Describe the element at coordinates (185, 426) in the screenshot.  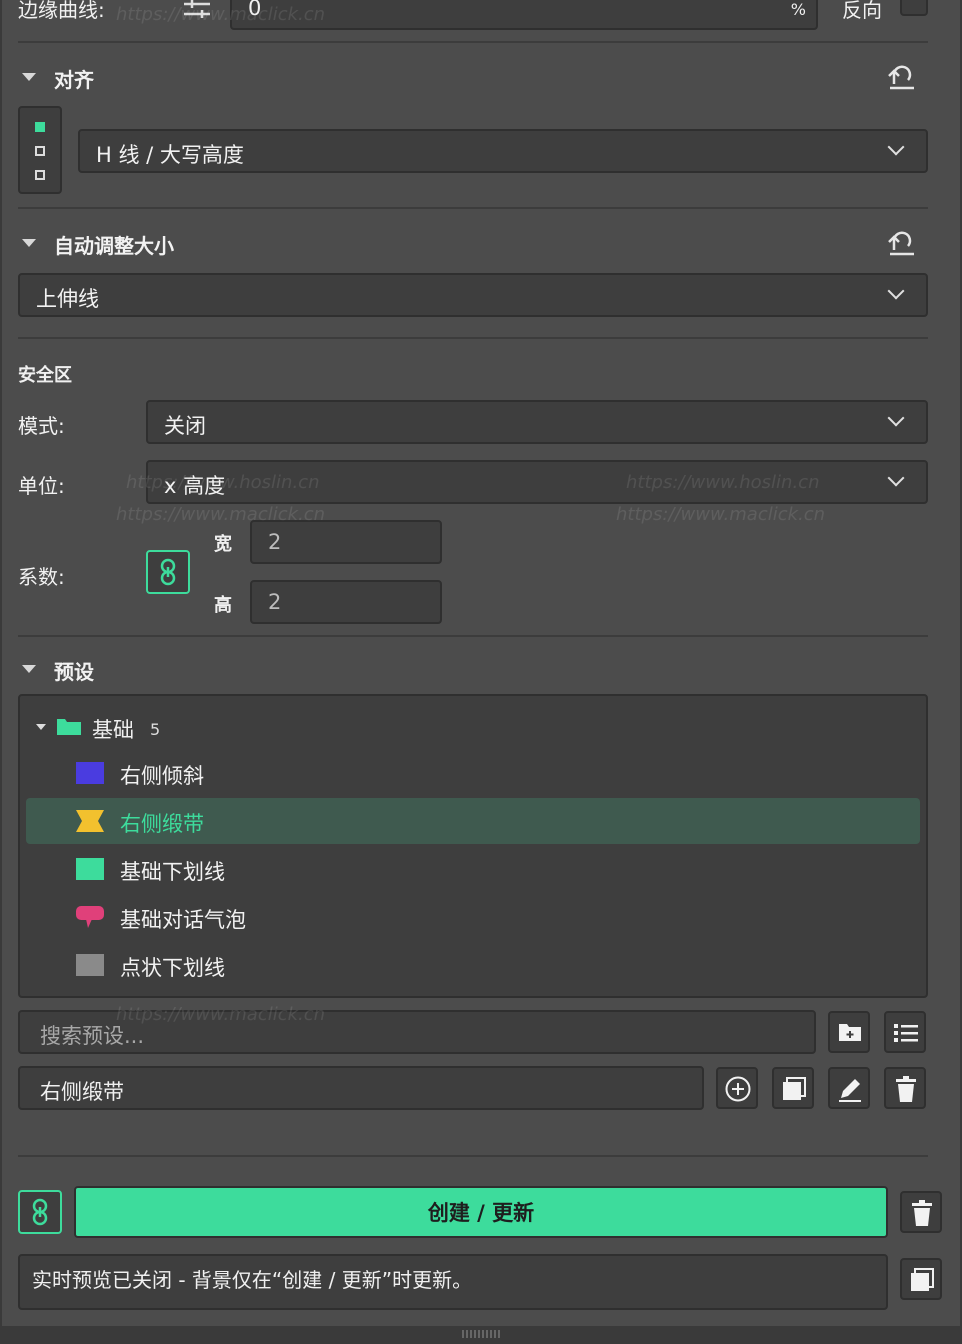
I see `mode-value: 关闭` at that location.